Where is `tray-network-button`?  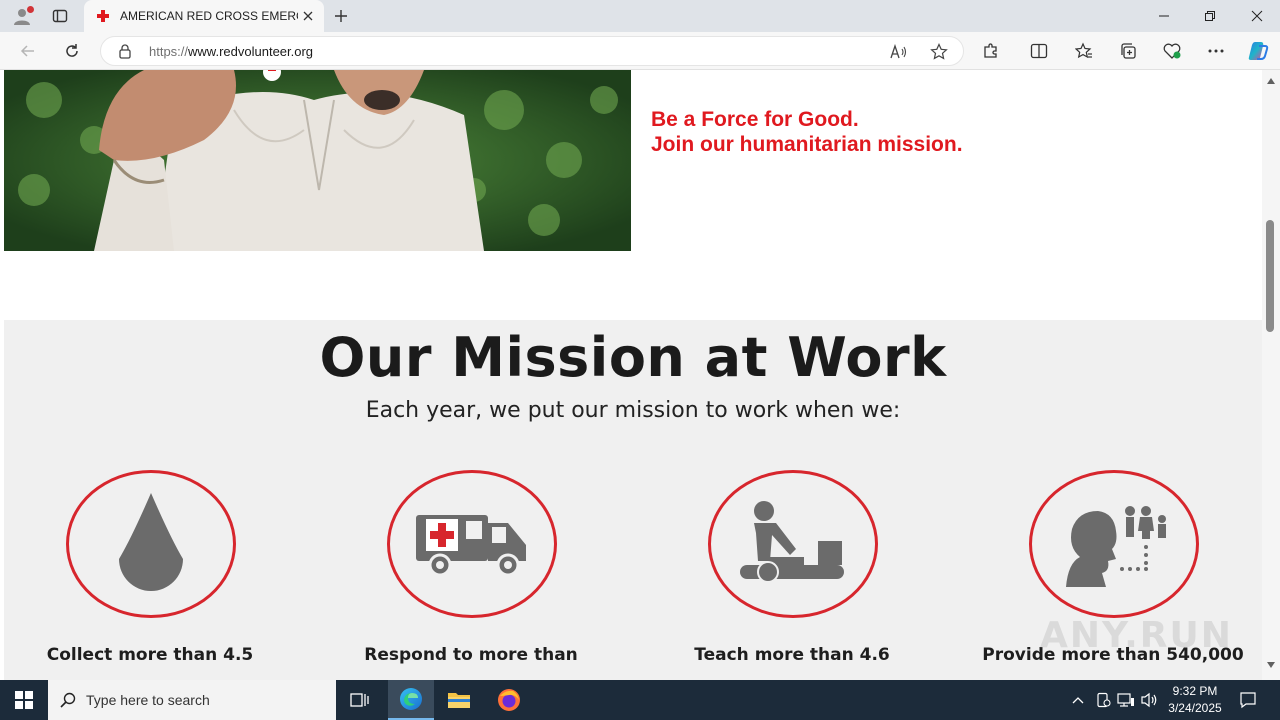
tray-network-button is located at coordinates (1126, 700).